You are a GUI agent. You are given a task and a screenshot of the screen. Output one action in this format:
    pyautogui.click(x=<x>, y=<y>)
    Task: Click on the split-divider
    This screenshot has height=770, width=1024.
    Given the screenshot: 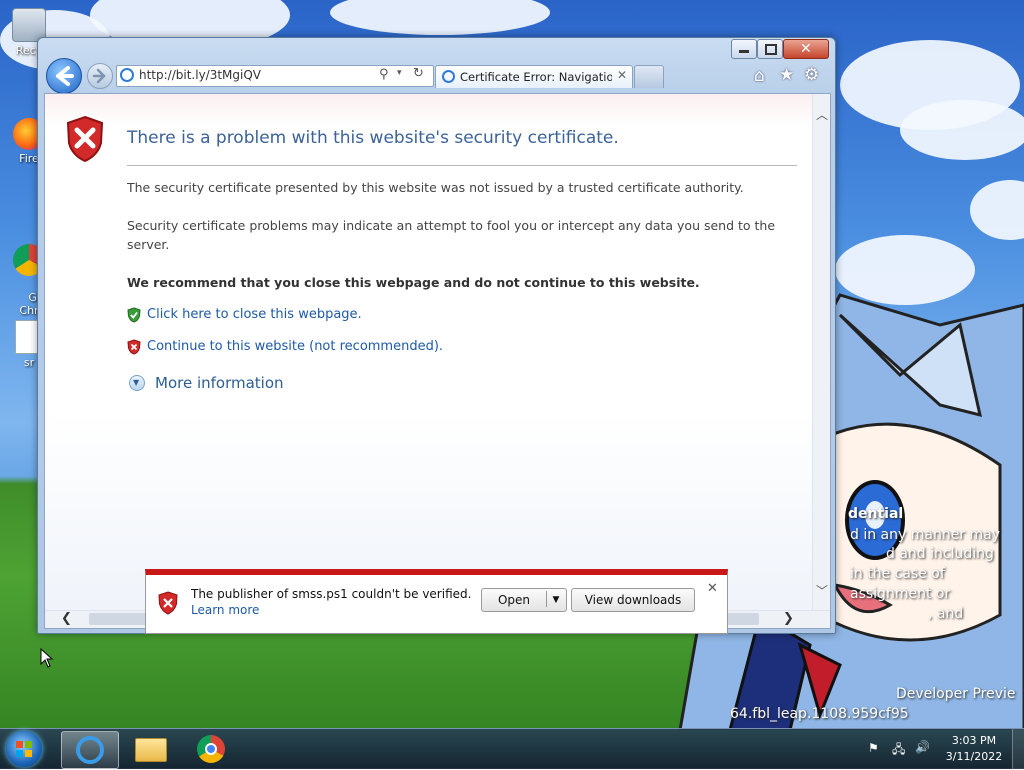 What is the action you would take?
    pyautogui.click(x=546, y=599)
    